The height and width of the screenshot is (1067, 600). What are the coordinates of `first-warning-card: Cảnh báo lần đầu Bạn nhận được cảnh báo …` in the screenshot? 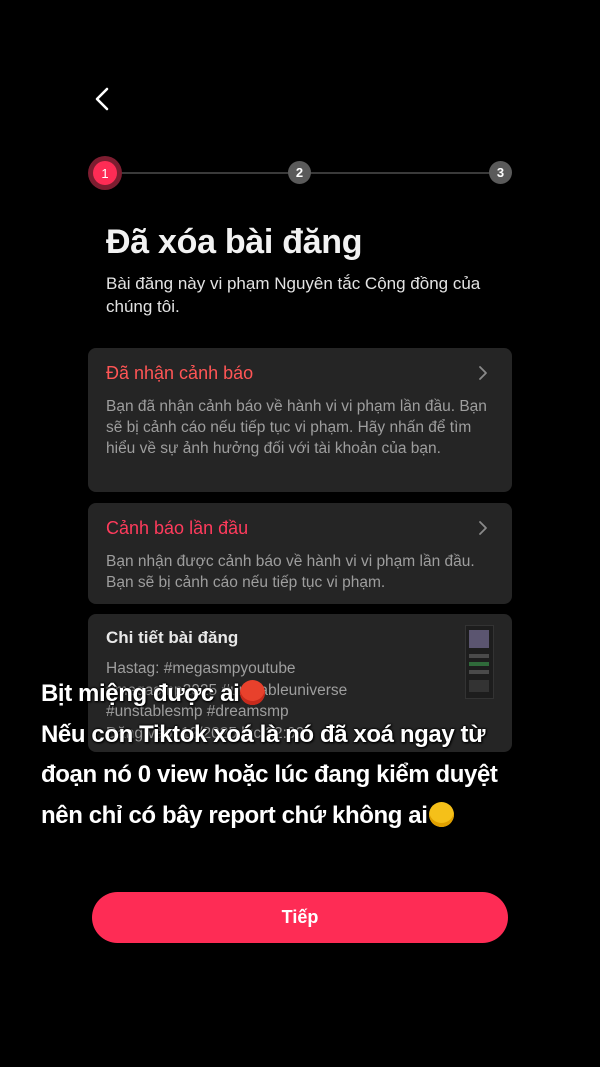 It's located at (300, 553).